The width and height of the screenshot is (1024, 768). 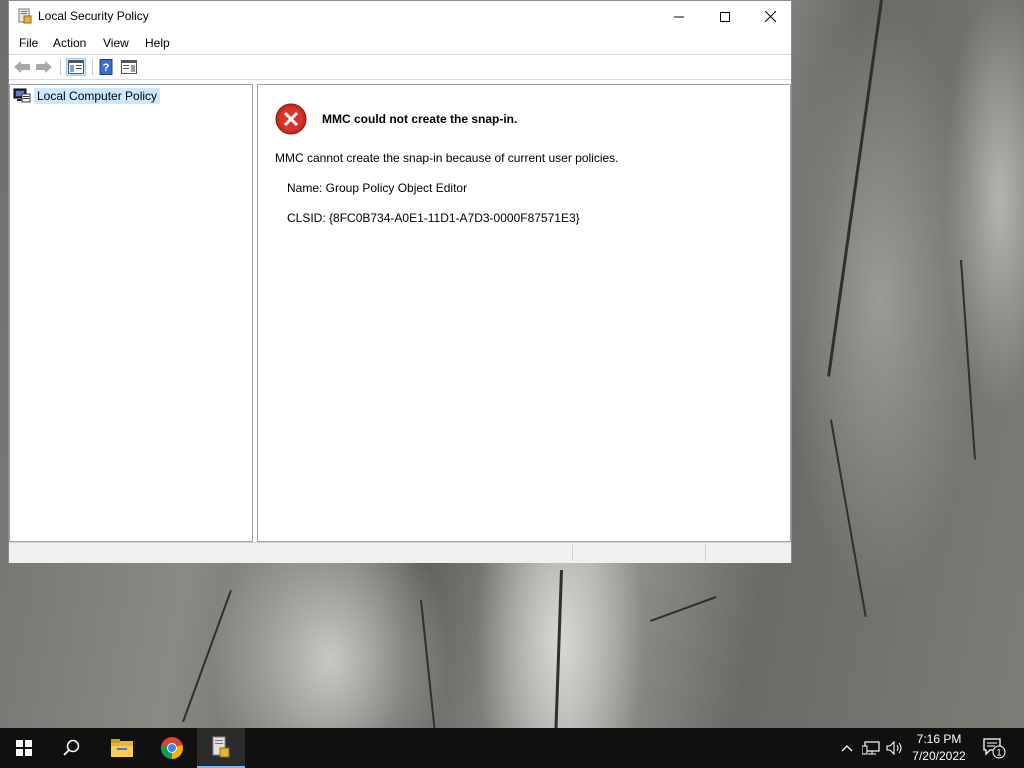 What do you see at coordinates (679, 16) in the screenshot?
I see `minimize-button` at bounding box center [679, 16].